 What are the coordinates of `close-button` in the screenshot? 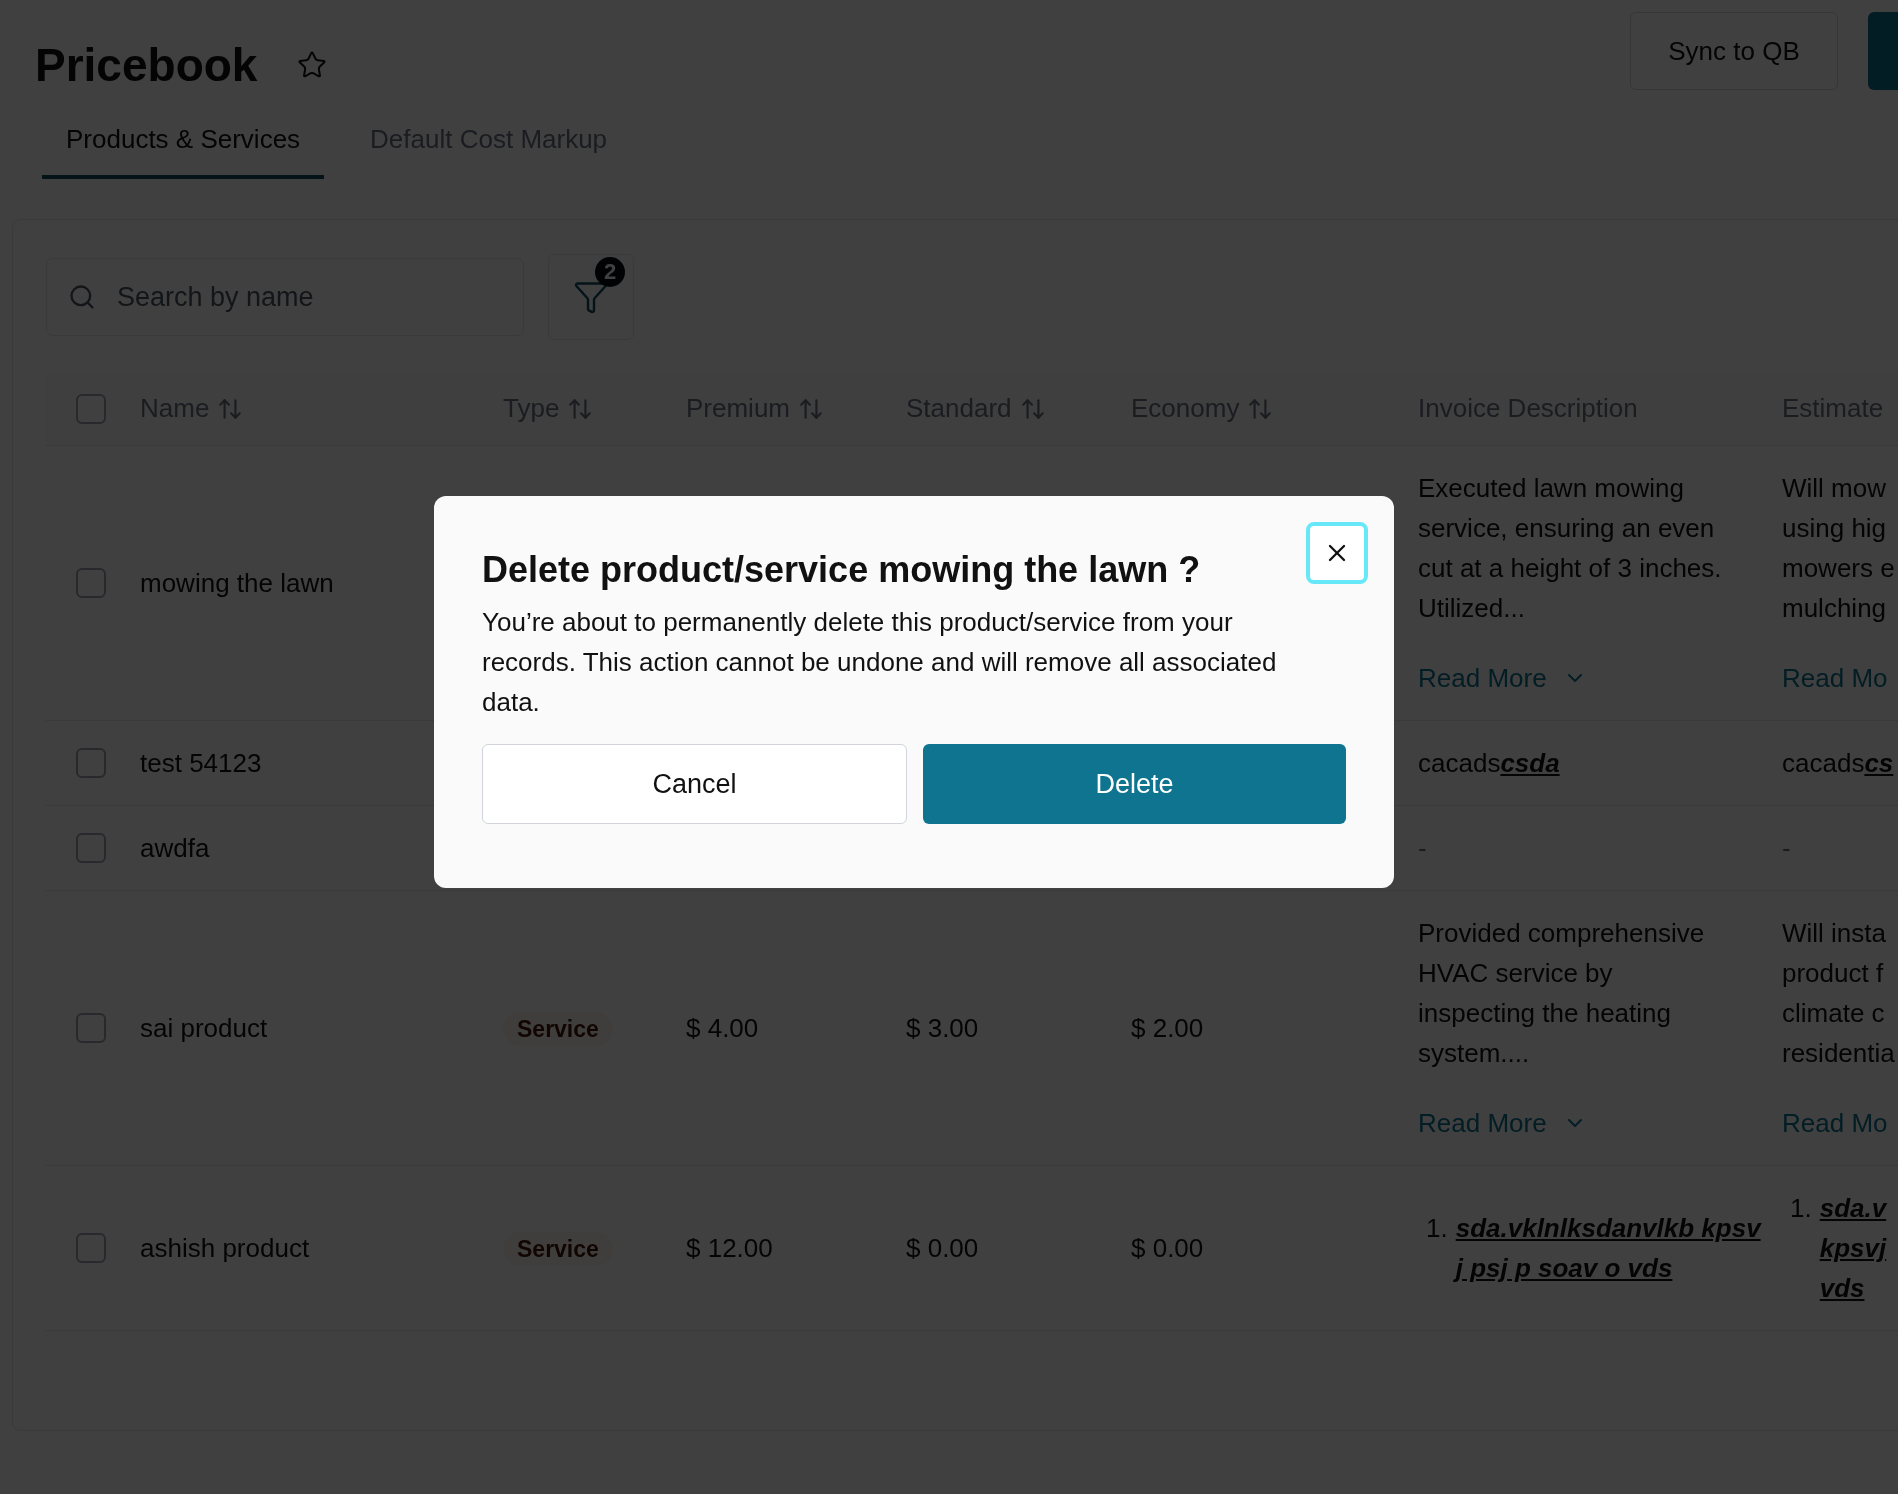 It's located at (1337, 553).